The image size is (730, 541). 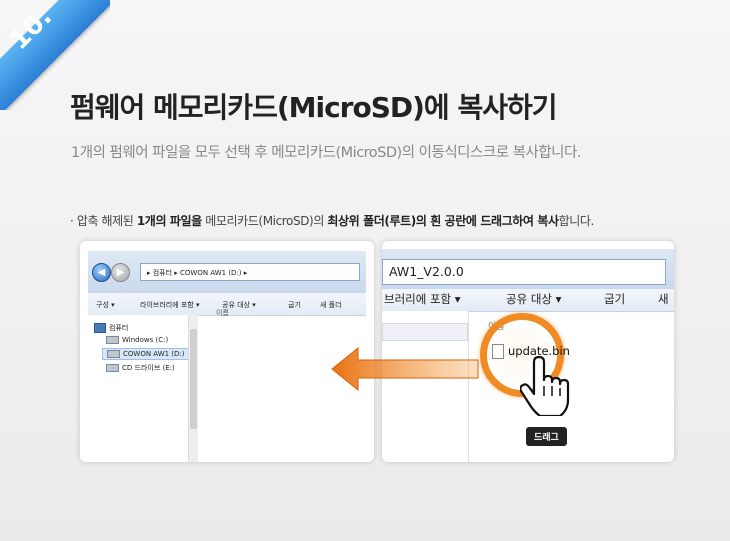 I want to click on hand-cursor-icon, so click(x=545, y=386).